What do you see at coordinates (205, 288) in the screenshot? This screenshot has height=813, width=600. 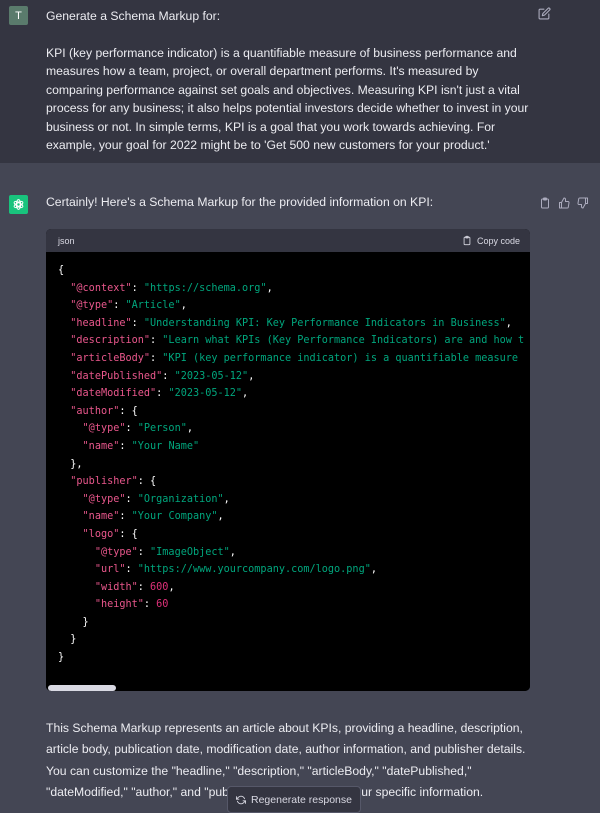 I see `code-string: "https://schema.org"` at bounding box center [205, 288].